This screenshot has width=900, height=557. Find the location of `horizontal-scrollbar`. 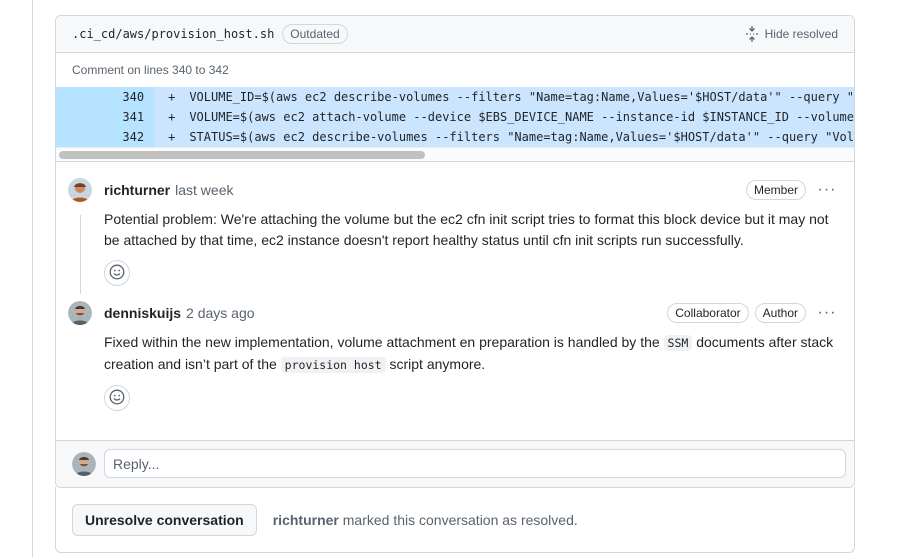

horizontal-scrollbar is located at coordinates (455, 154).